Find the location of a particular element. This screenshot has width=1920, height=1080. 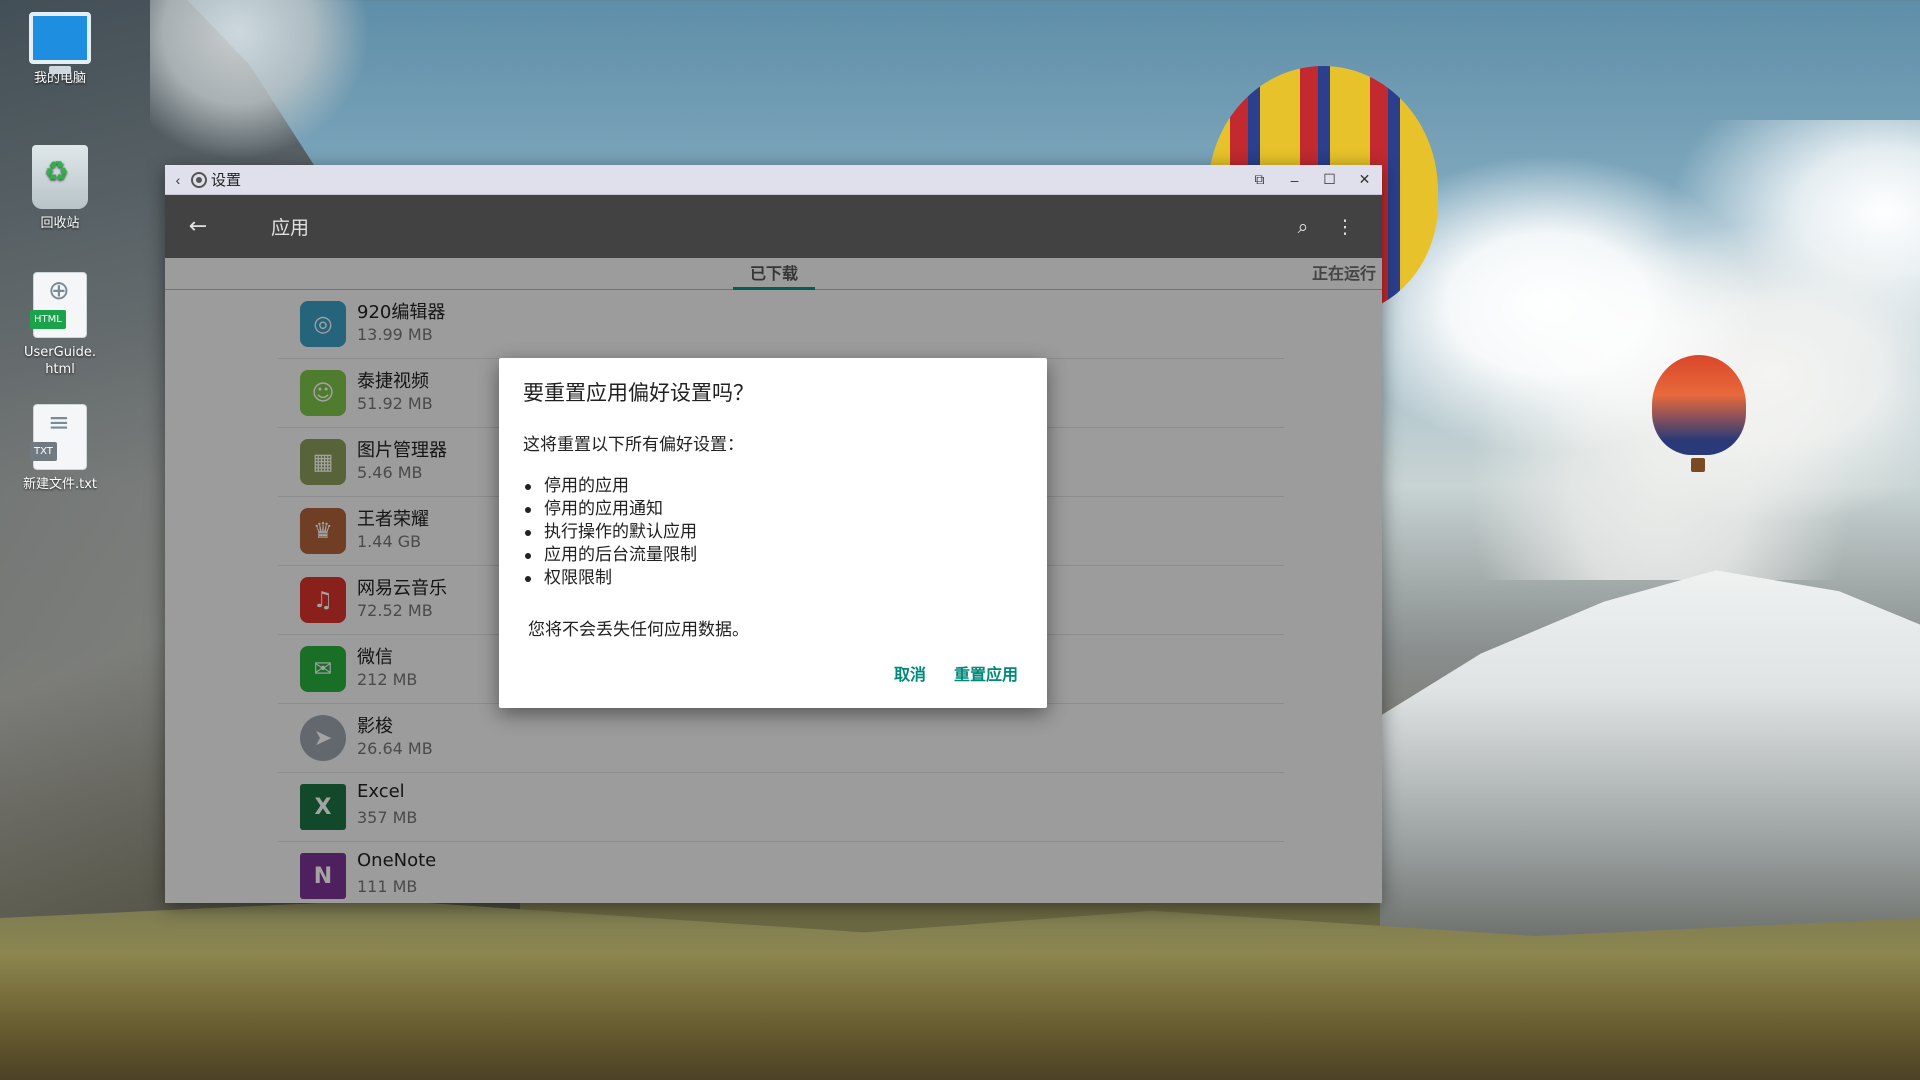

text-file-icon: ≡ TXT is located at coordinates (58, 437).